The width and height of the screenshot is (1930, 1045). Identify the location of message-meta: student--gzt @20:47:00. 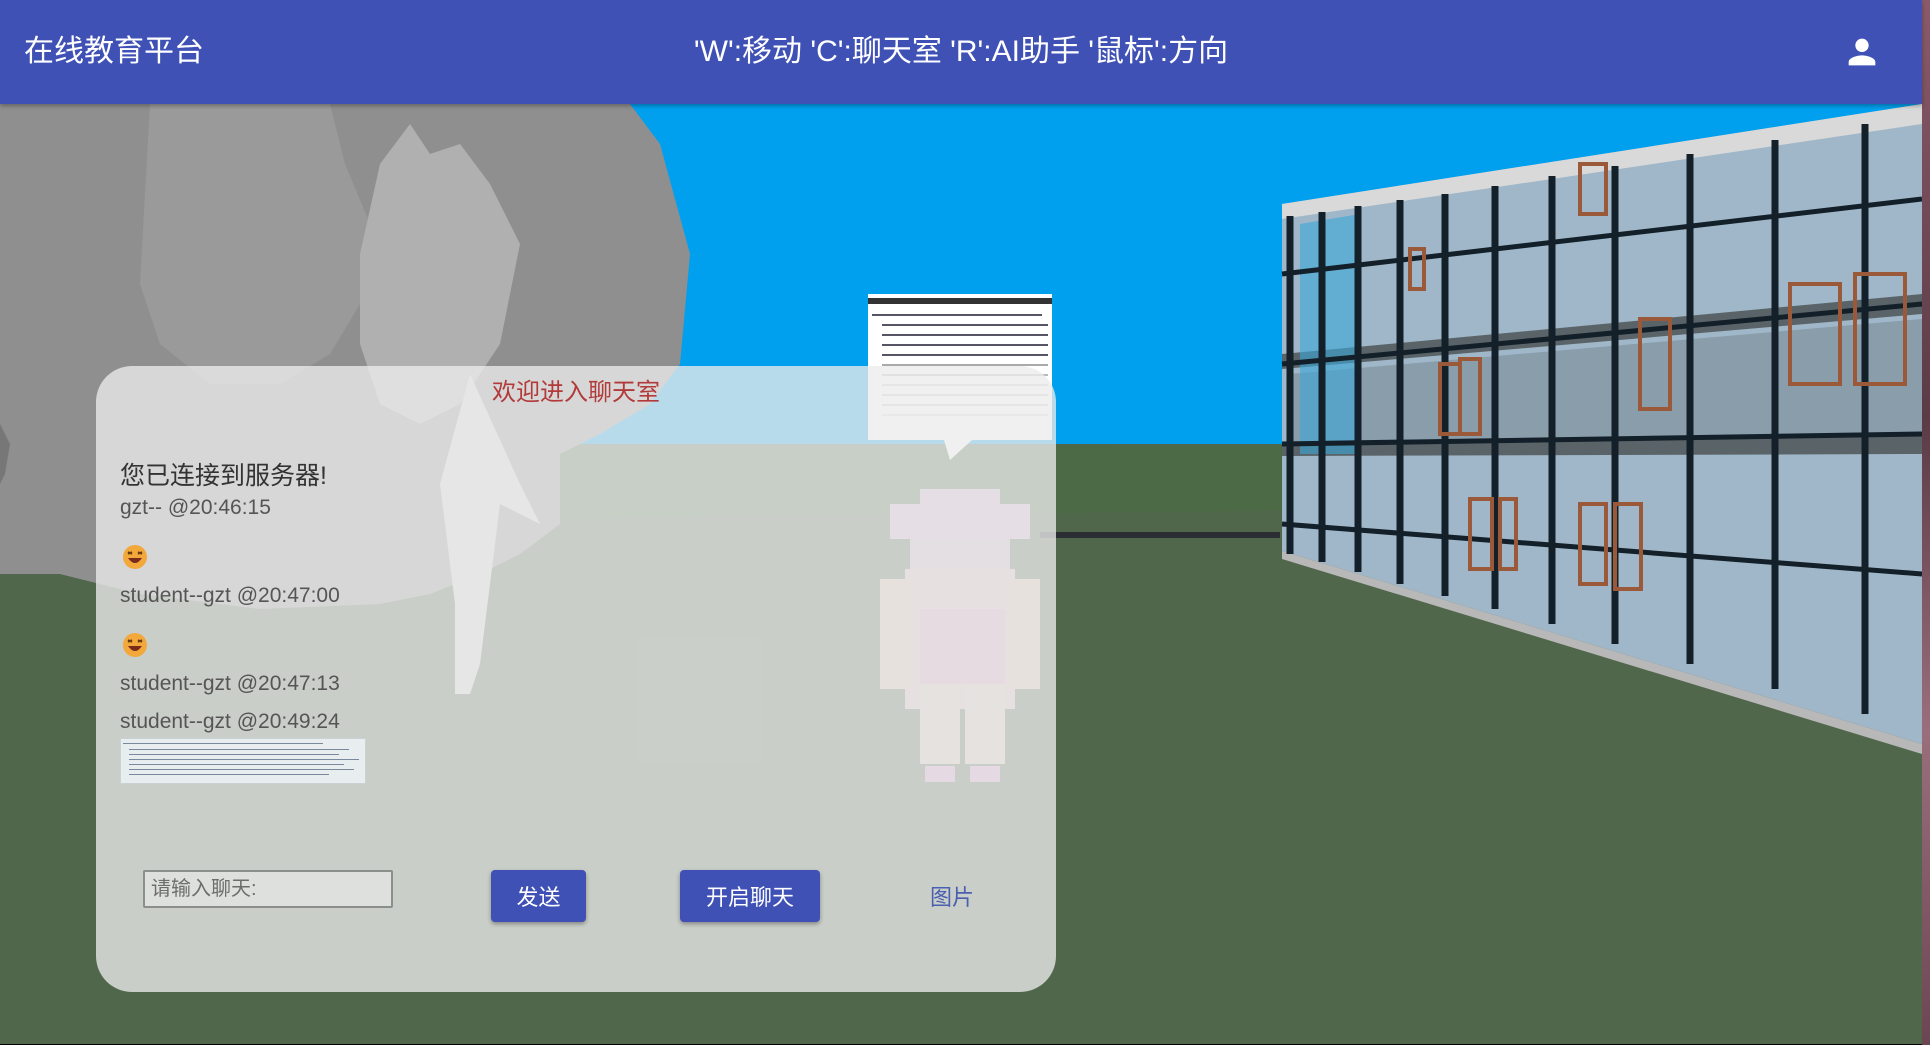
(230, 595).